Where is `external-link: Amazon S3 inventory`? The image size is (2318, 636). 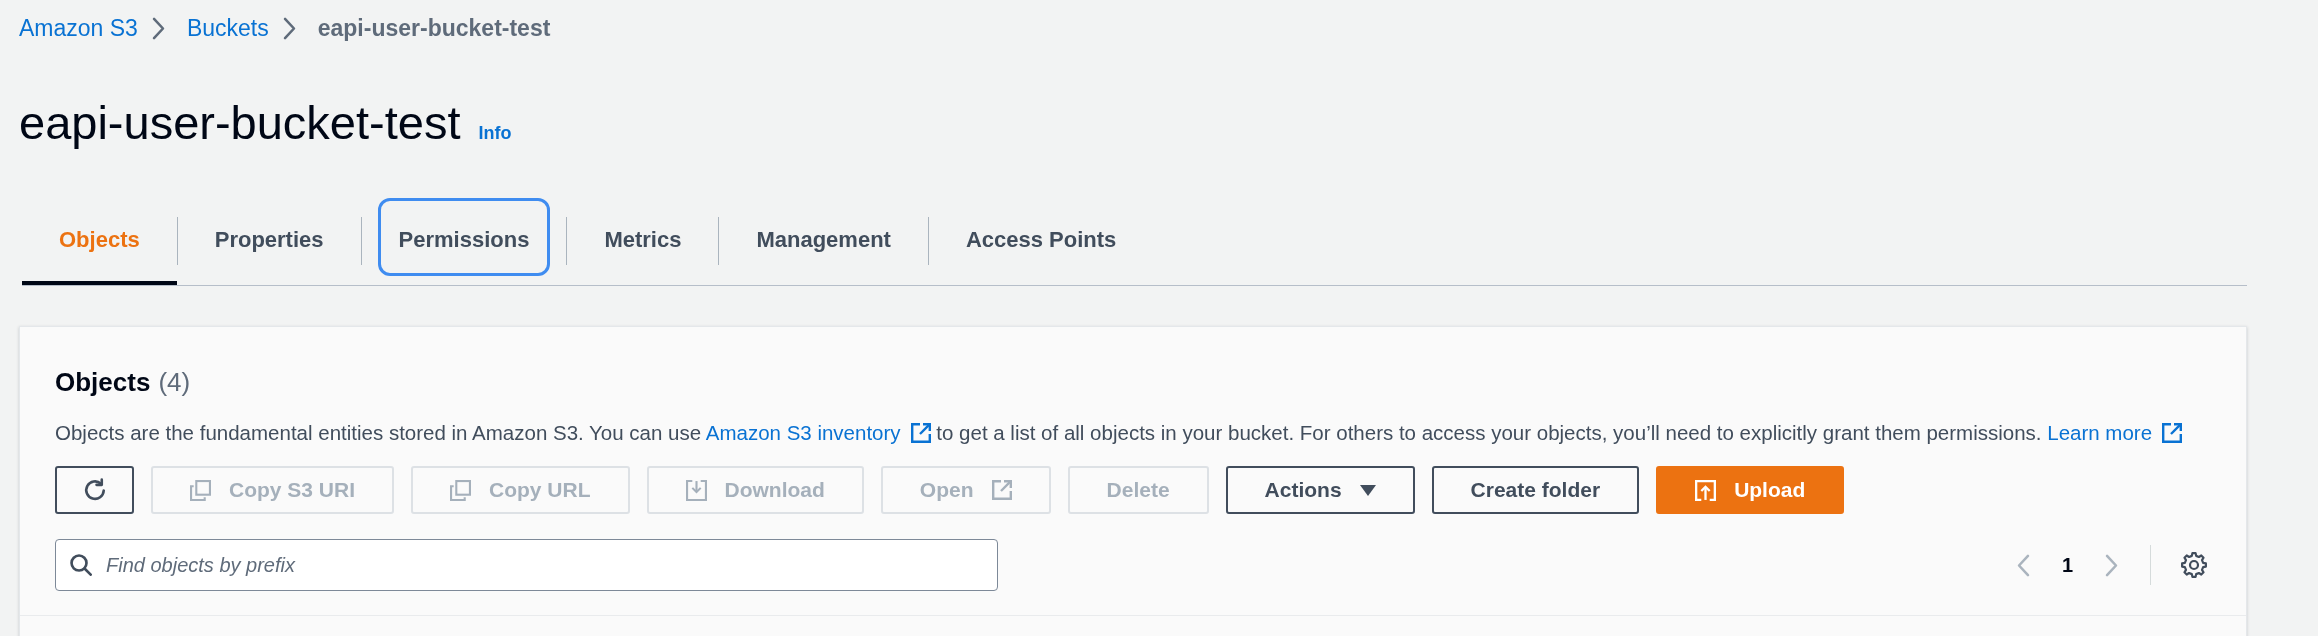
external-link: Amazon S3 inventory is located at coordinates (818, 432).